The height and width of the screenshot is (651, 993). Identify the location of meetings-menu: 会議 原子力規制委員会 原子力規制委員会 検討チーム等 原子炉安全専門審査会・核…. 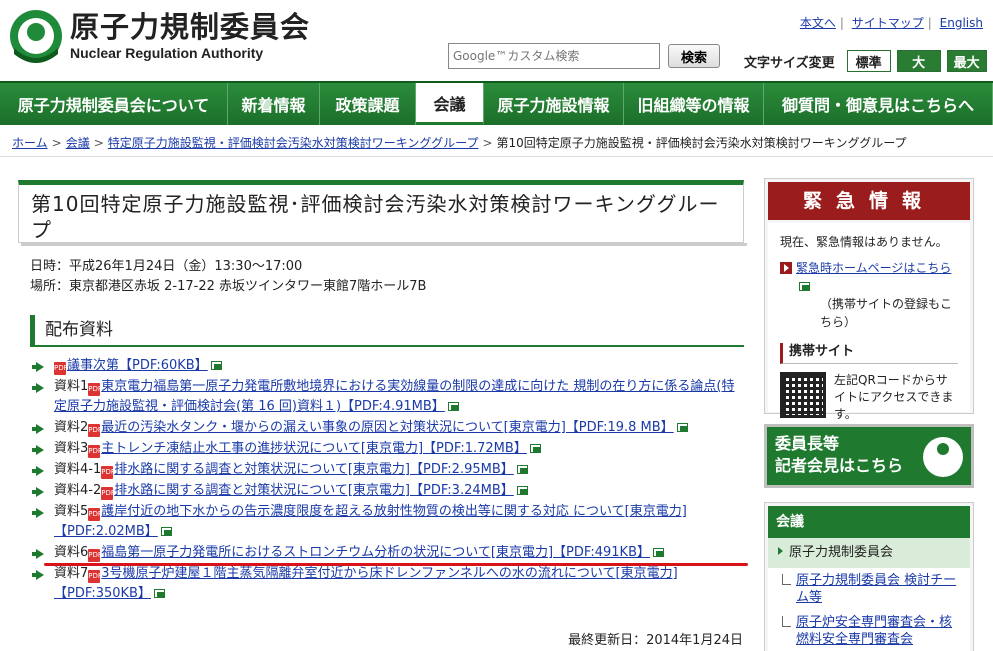
(869, 576).